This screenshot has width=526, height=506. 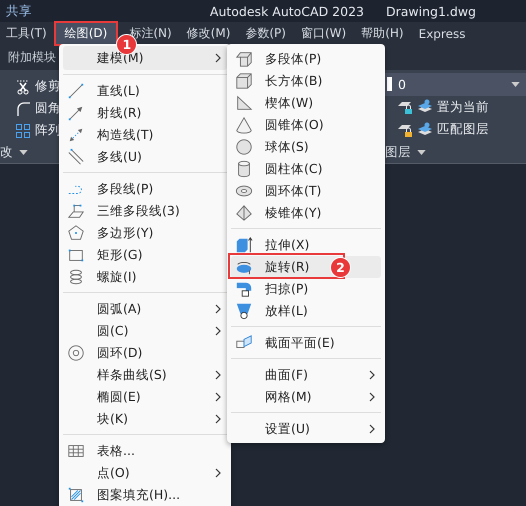 What do you see at coordinates (306, 125) in the screenshot?
I see `menu-item: 圆锥体(O)` at bounding box center [306, 125].